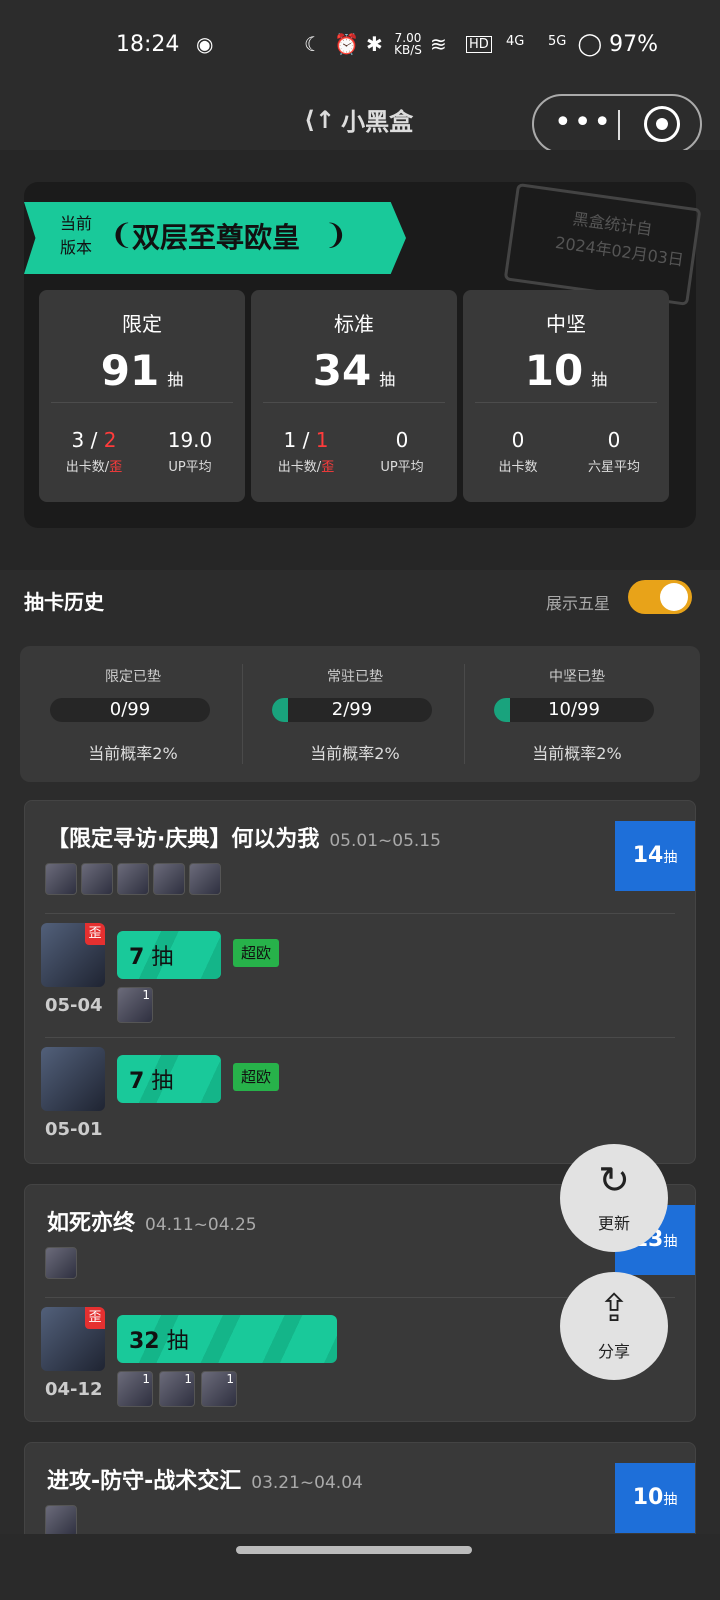 The height and width of the screenshot is (1600, 720). What do you see at coordinates (354, 396) in the screenshot?
I see `stat-standard: 标准 34 抽 1 / 1 出卡数/歪 0 UP平均` at bounding box center [354, 396].